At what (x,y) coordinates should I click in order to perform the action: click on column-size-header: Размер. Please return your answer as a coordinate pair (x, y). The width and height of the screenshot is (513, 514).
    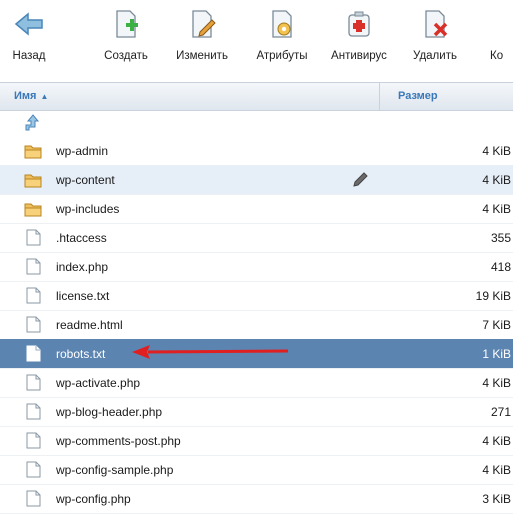
    Looking at the image, I should click on (418, 96).